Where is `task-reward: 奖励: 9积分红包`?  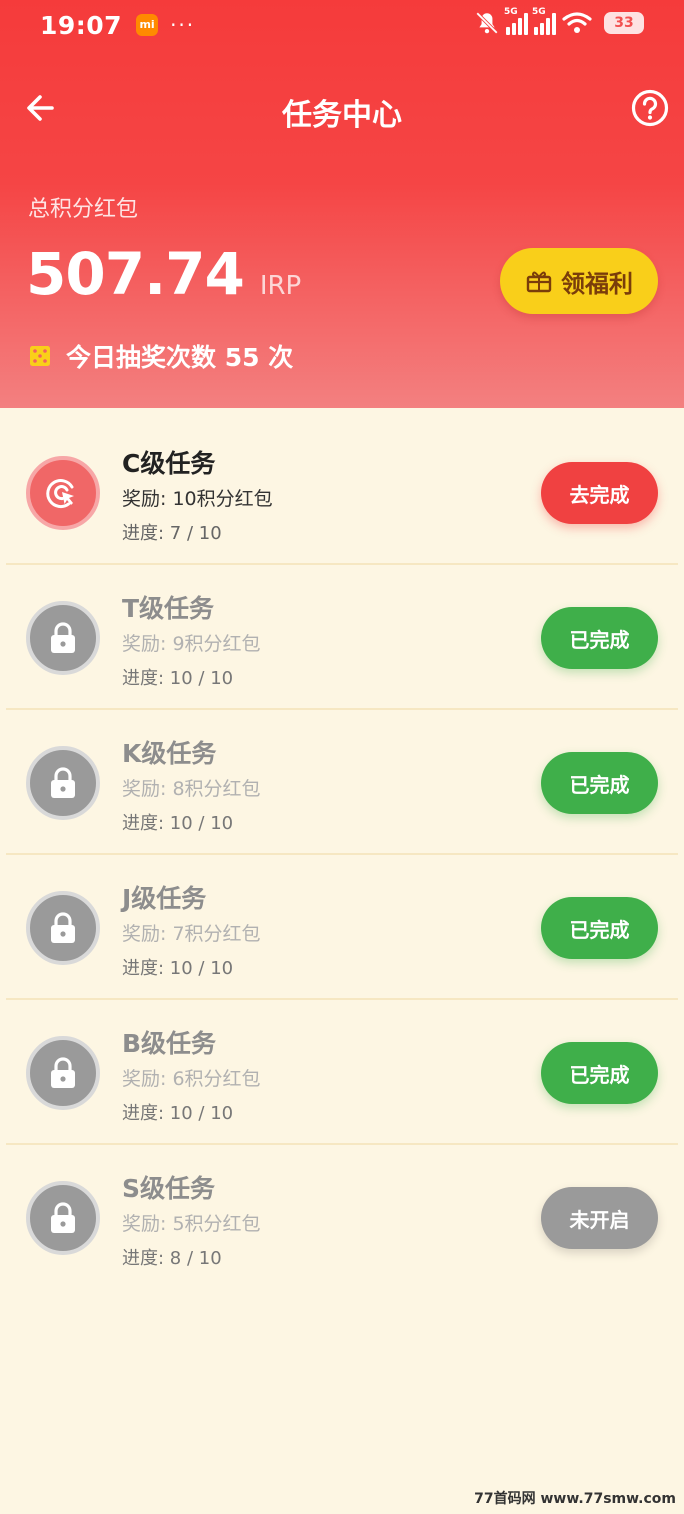 task-reward: 奖励: 9积分红包 is located at coordinates (191, 644).